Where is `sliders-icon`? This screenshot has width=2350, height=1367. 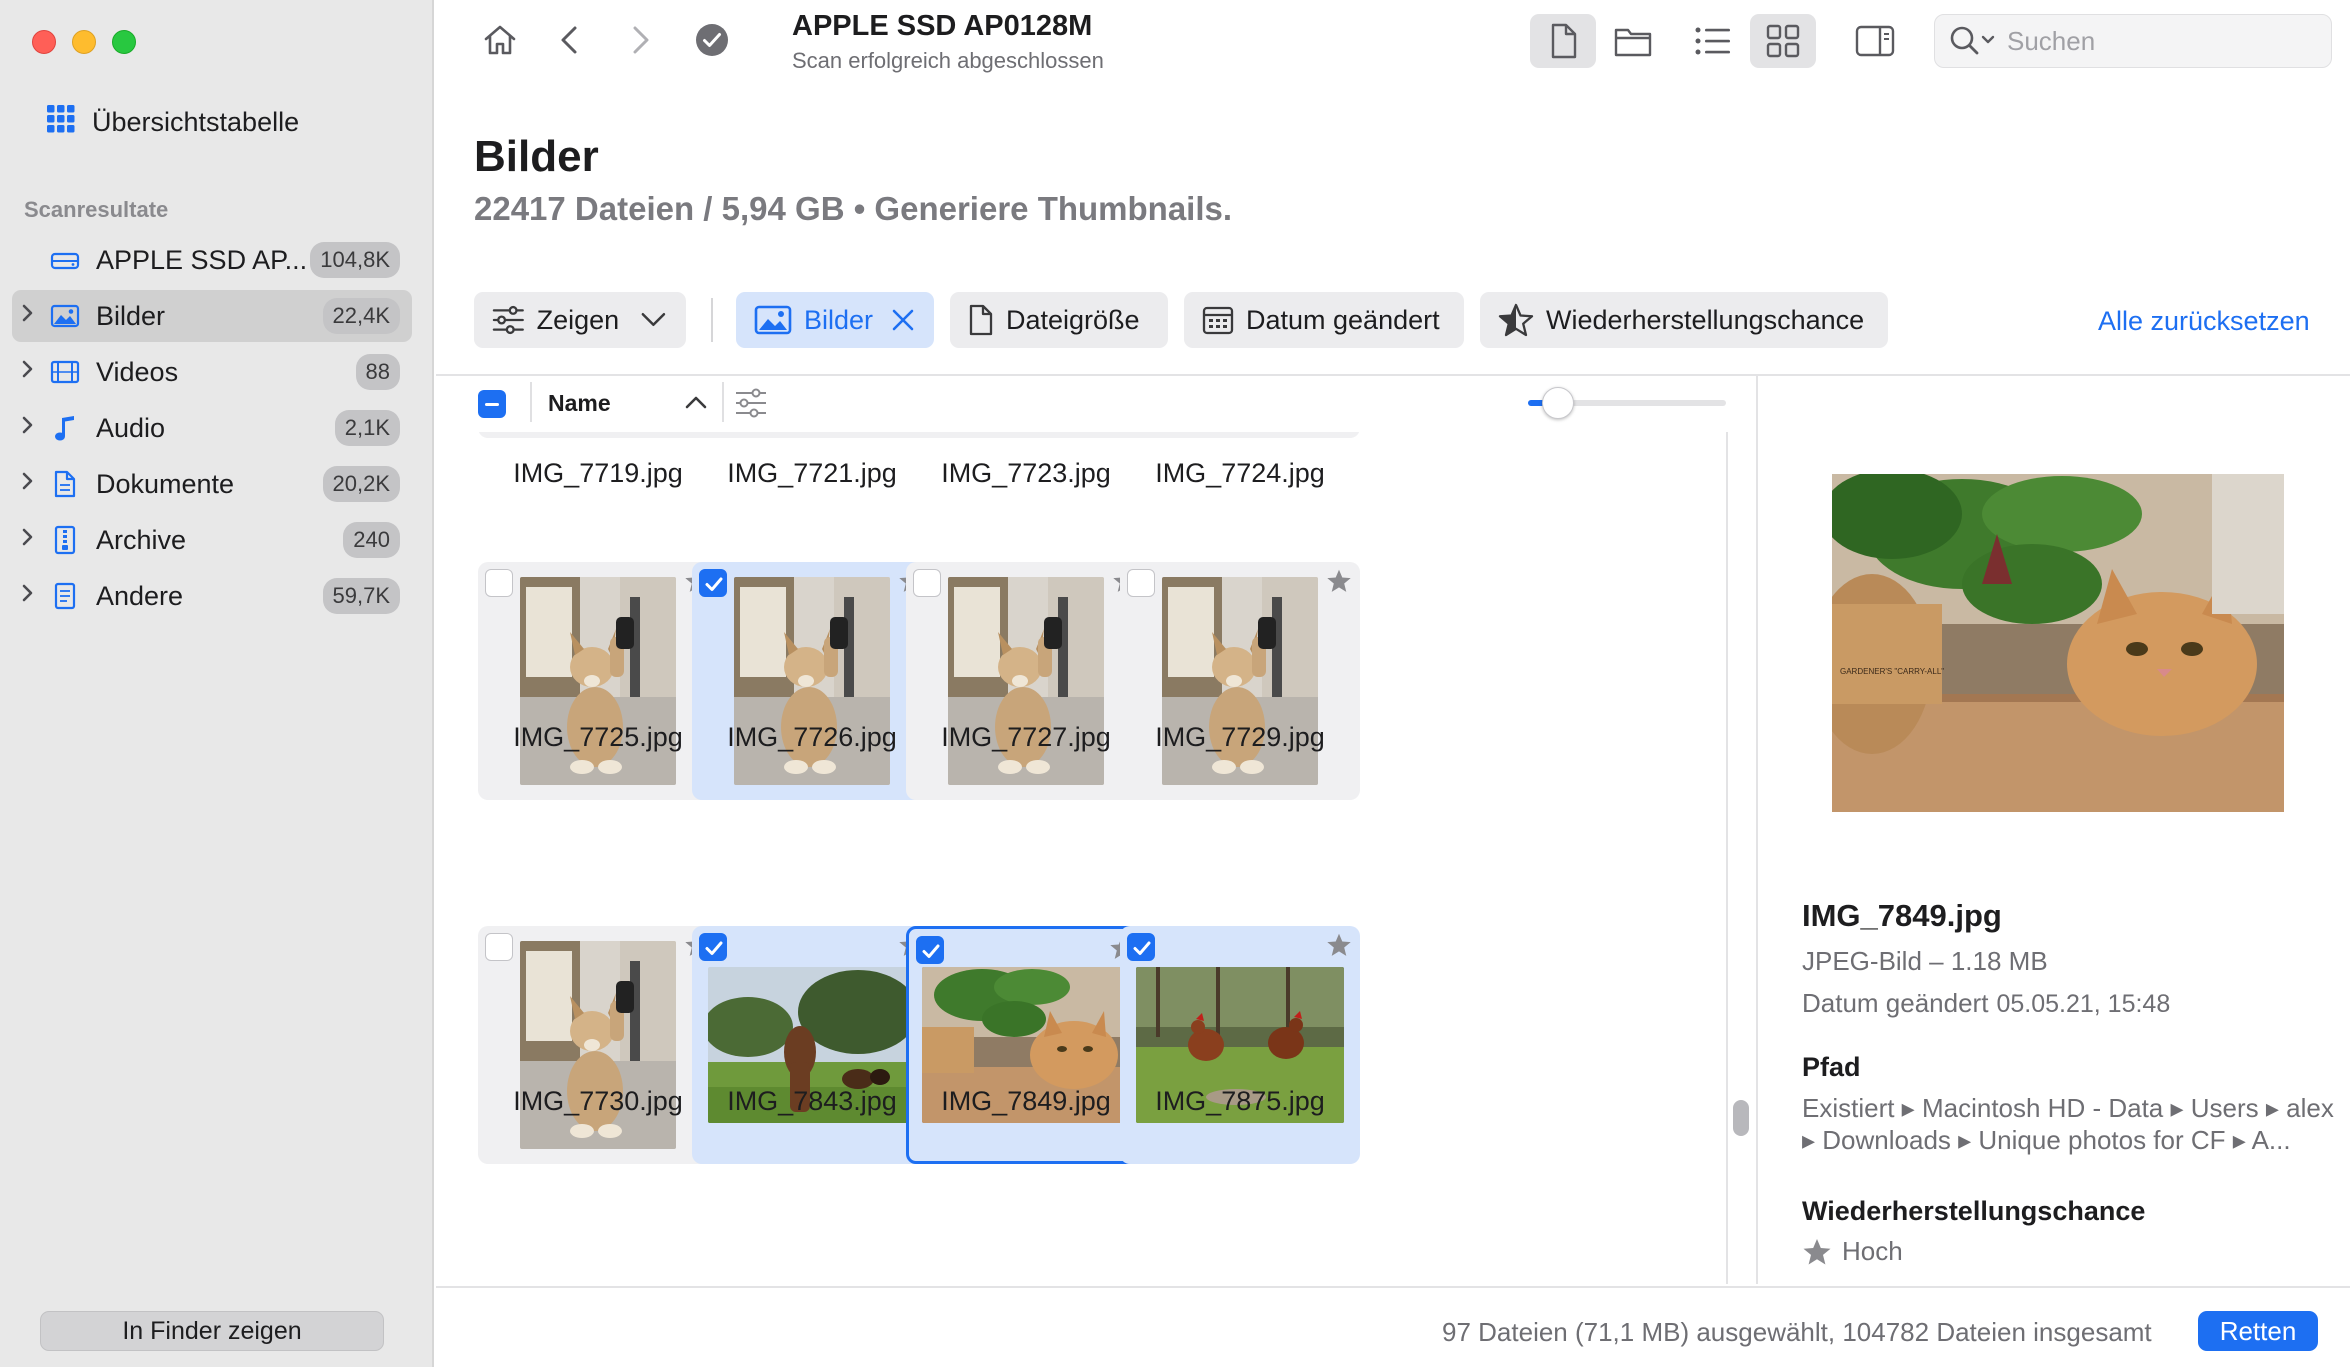
sliders-icon is located at coordinates (508, 320).